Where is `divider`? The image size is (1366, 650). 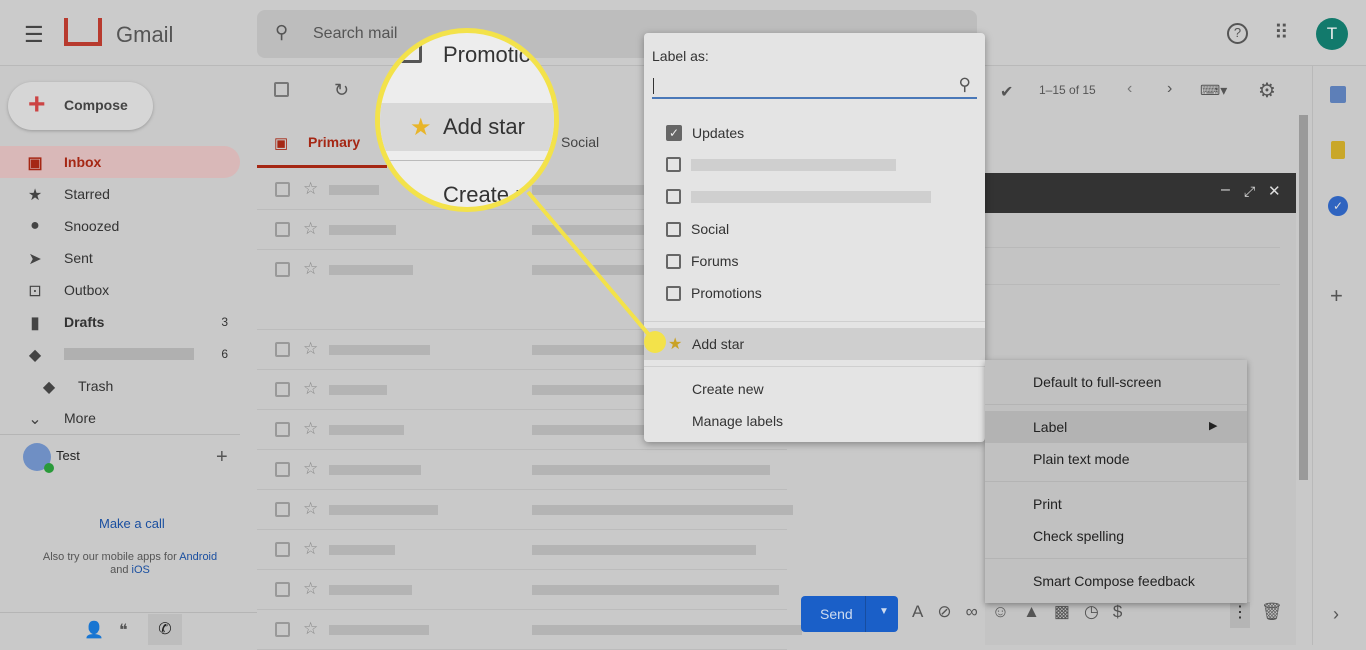 divider is located at coordinates (467, 160).